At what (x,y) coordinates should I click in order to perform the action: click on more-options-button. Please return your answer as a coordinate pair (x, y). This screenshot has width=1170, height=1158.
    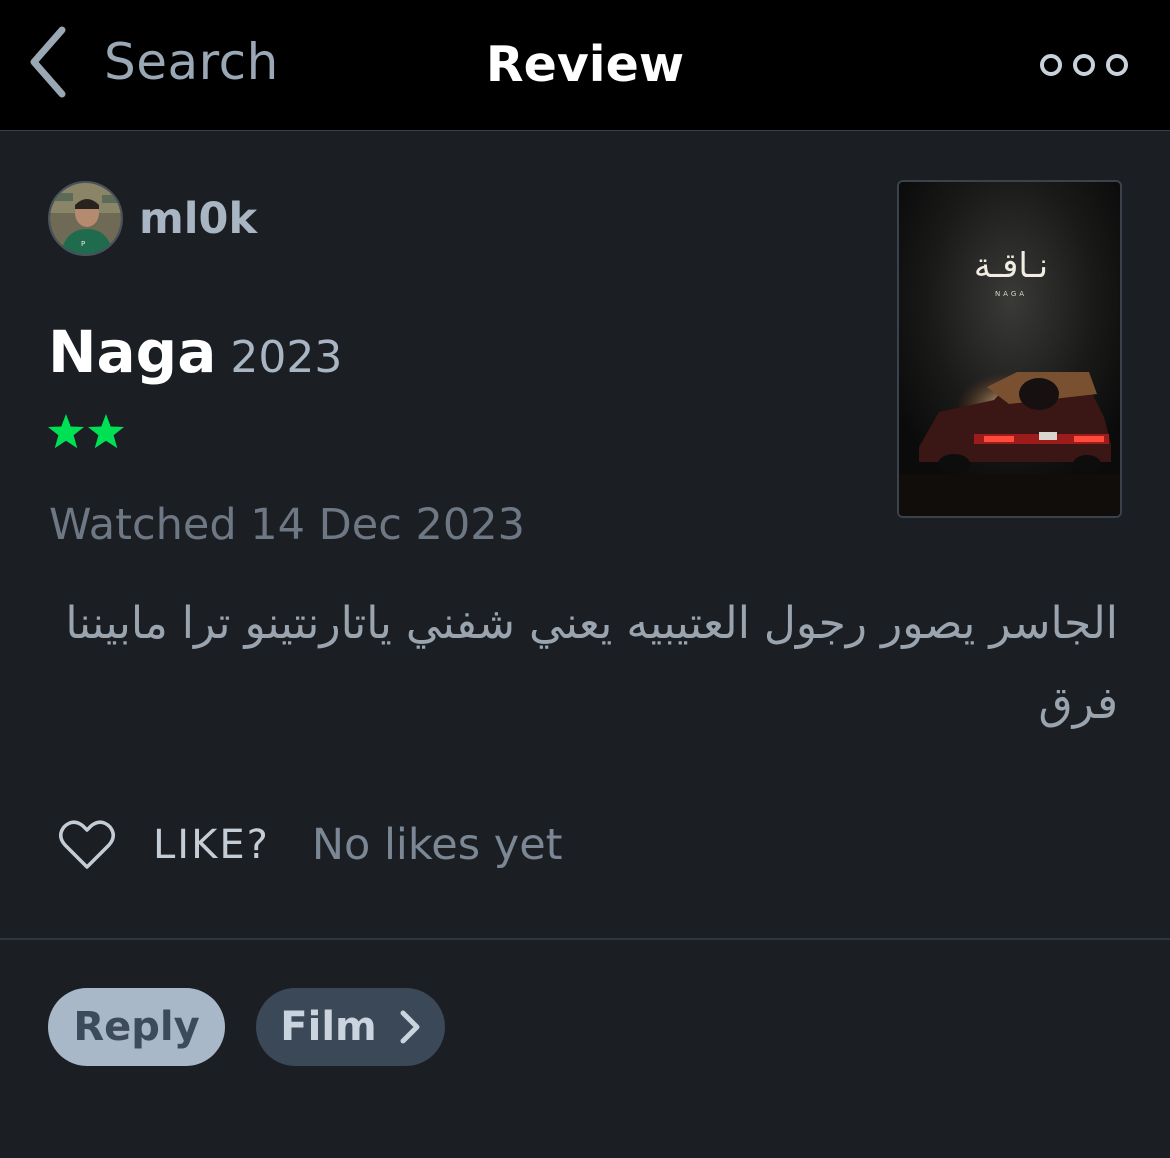
    Looking at the image, I should click on (1084, 65).